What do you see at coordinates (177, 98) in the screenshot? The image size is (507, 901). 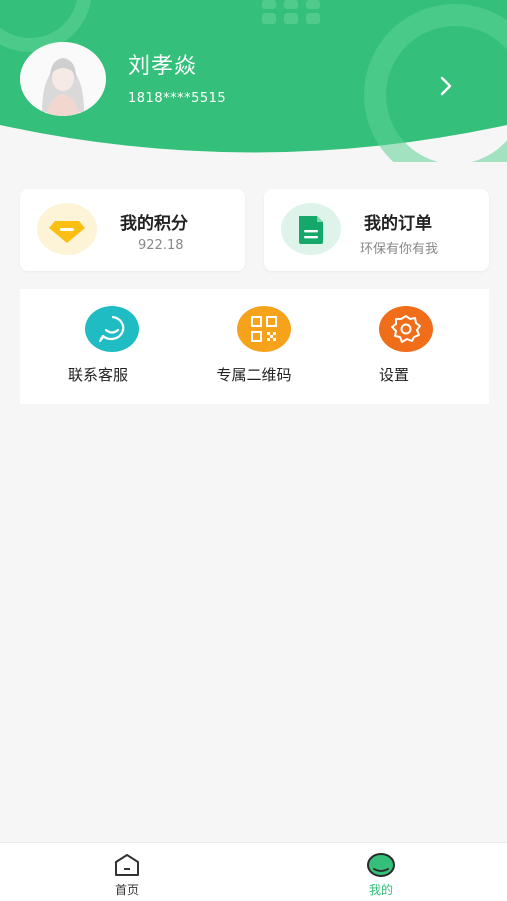 I see `user-phone: 1818****5515` at bounding box center [177, 98].